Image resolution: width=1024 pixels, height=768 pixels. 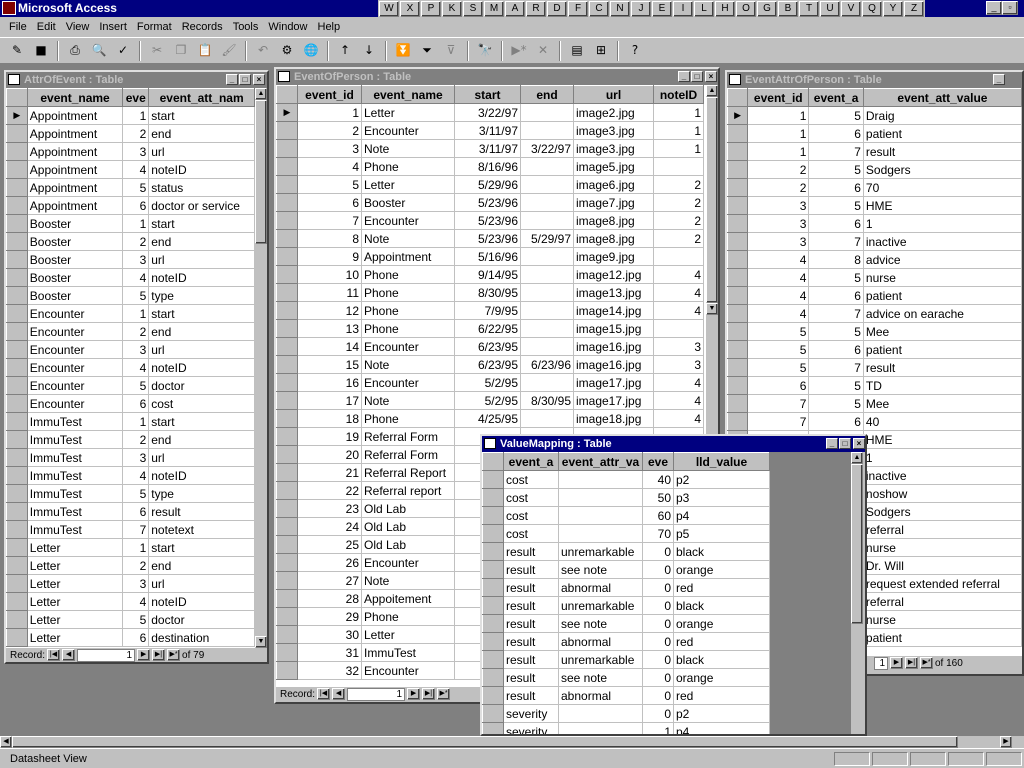 I want to click on next-record-icon: ▶, so click(x=144, y=655).